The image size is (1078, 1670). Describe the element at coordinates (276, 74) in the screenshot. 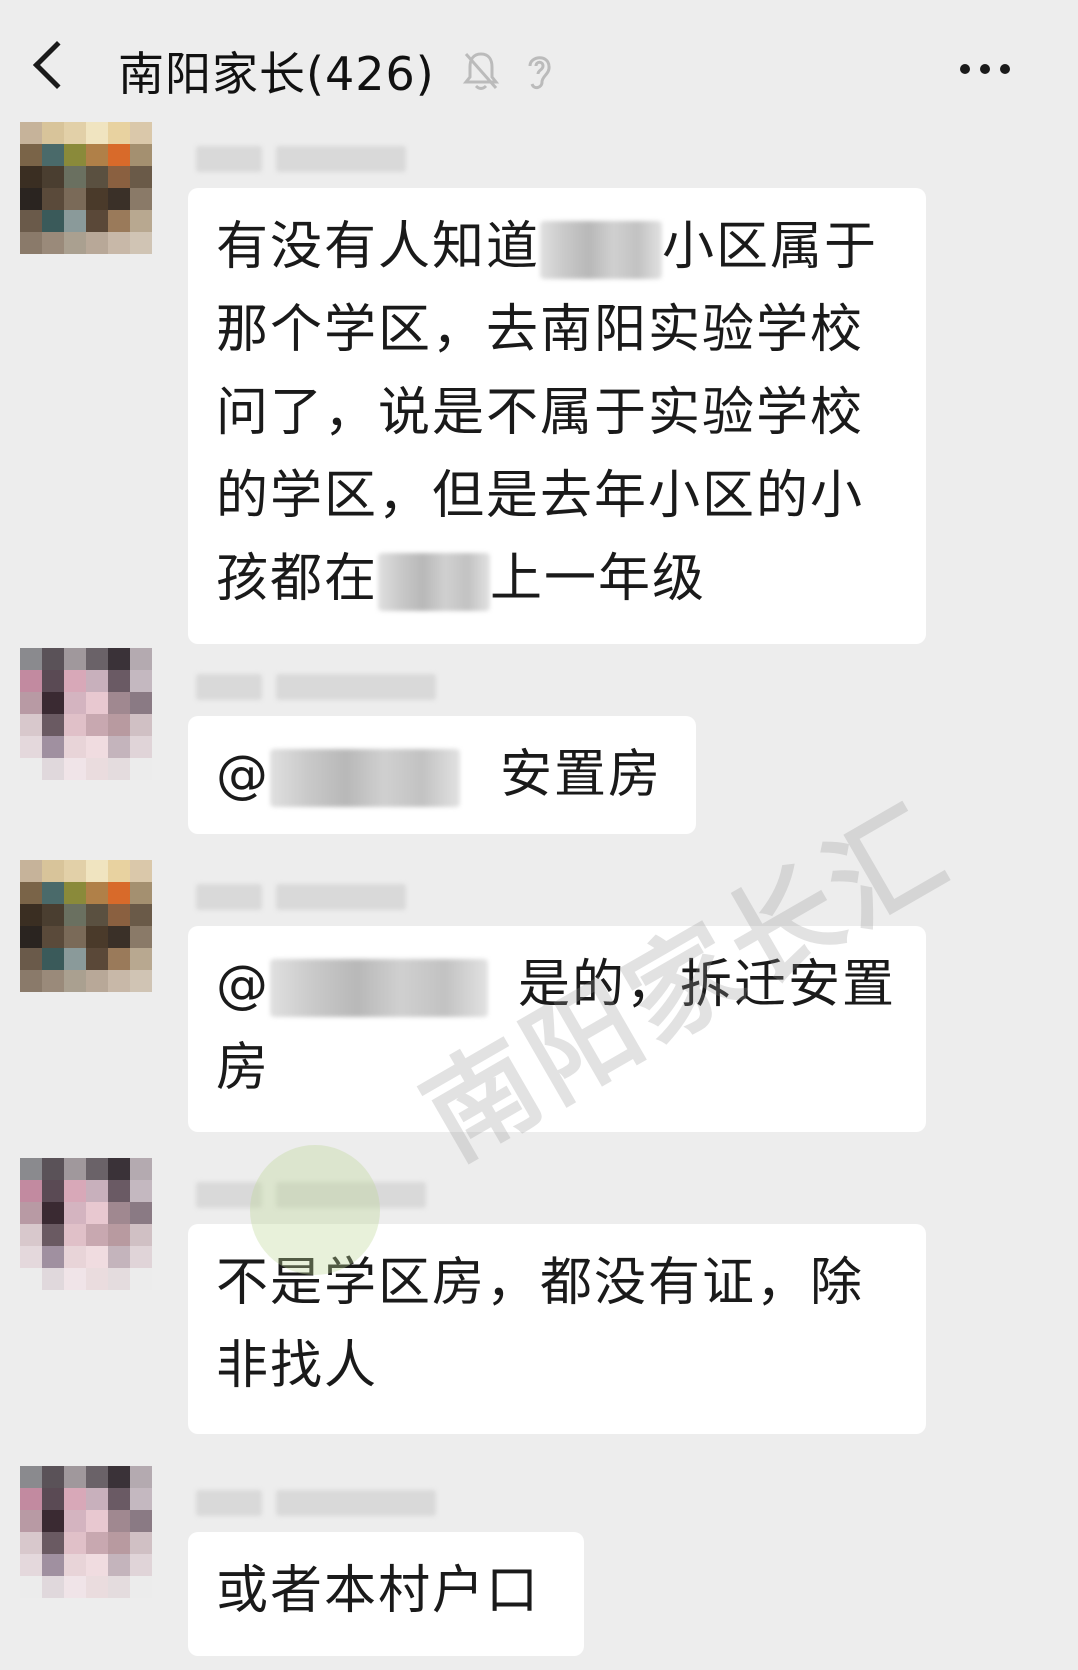

I see `chat-title: 南阳家长(426)` at that location.